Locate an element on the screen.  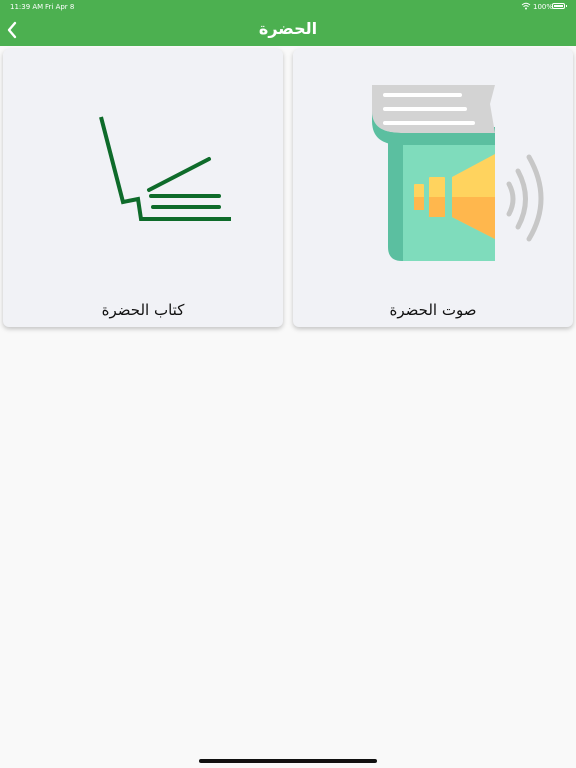
audio-book-icon is located at coordinates (458, 173).